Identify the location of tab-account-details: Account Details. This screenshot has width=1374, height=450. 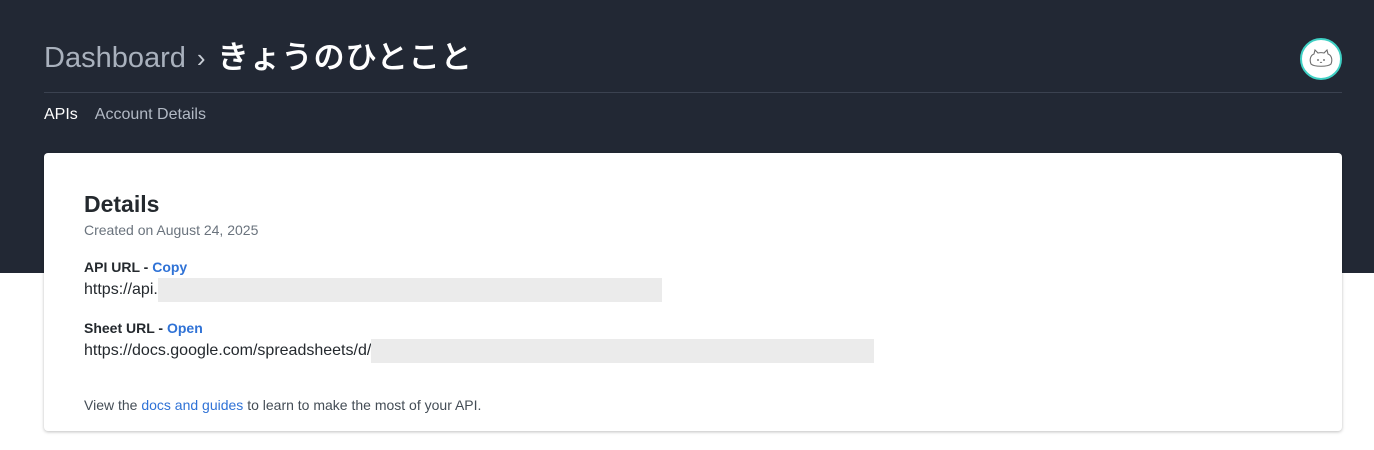
(150, 115).